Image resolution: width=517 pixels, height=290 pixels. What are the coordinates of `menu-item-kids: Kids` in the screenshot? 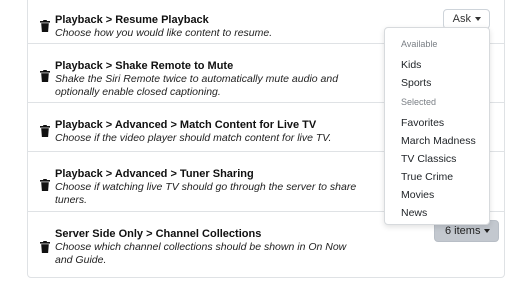 It's located at (411, 65).